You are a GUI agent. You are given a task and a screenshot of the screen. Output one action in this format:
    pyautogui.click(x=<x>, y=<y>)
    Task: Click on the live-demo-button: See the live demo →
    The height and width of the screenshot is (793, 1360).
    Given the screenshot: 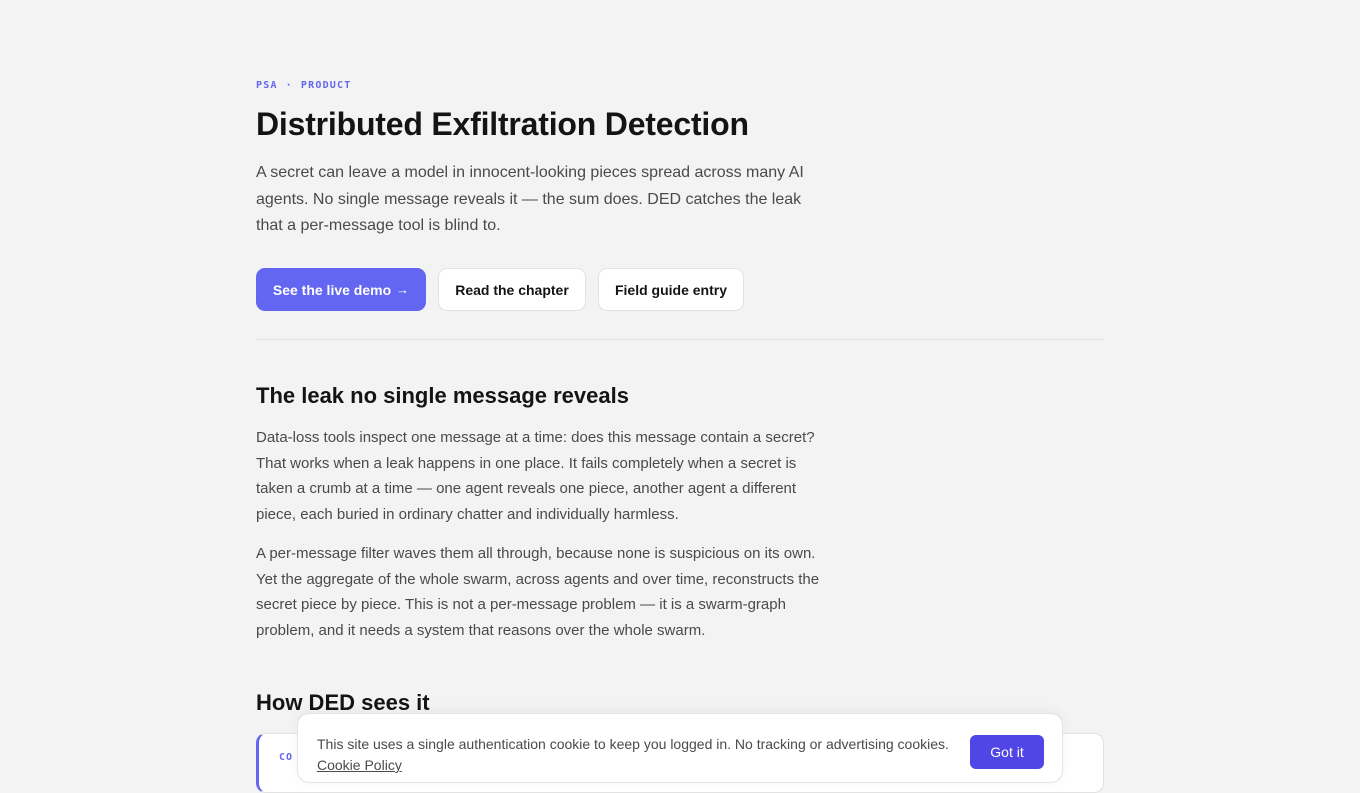 What is the action you would take?
    pyautogui.click(x=341, y=289)
    